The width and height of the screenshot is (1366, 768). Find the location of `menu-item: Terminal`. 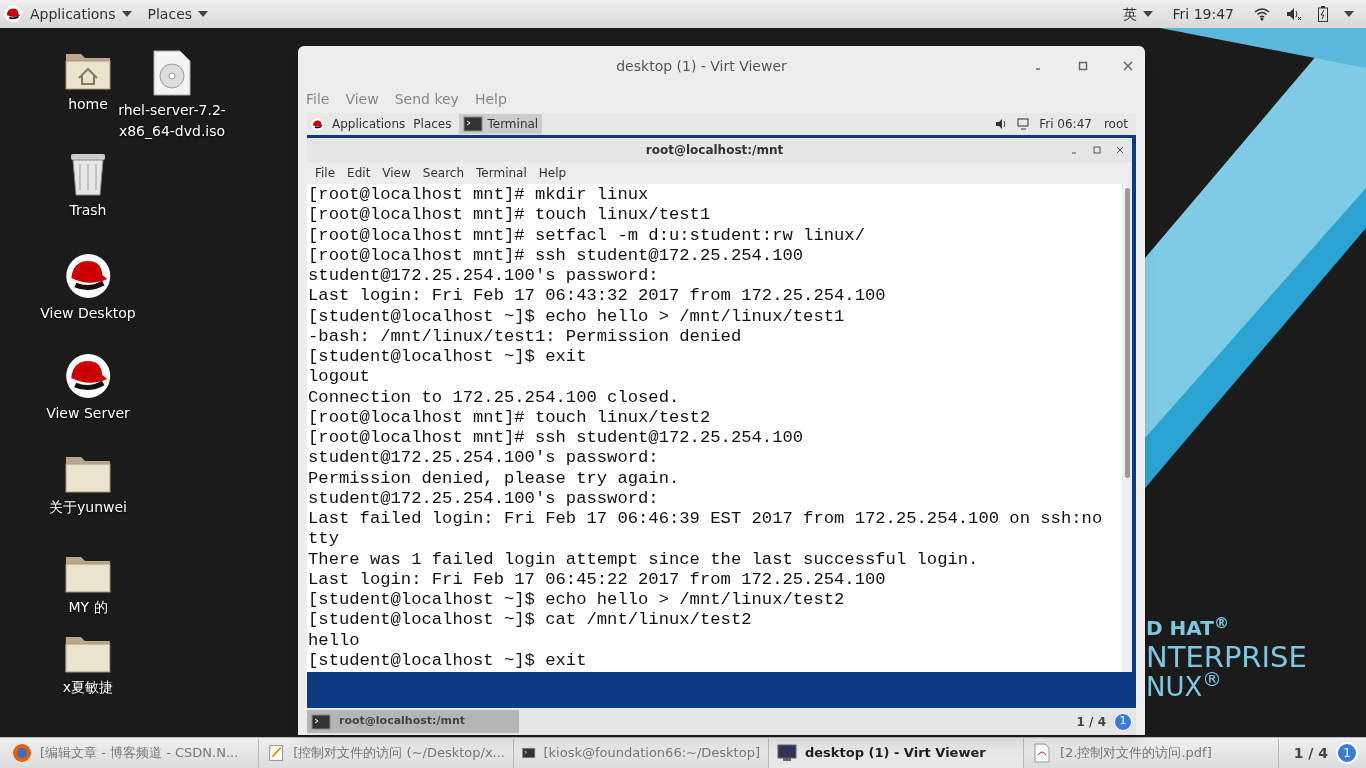

menu-item: Terminal is located at coordinates (501, 173).